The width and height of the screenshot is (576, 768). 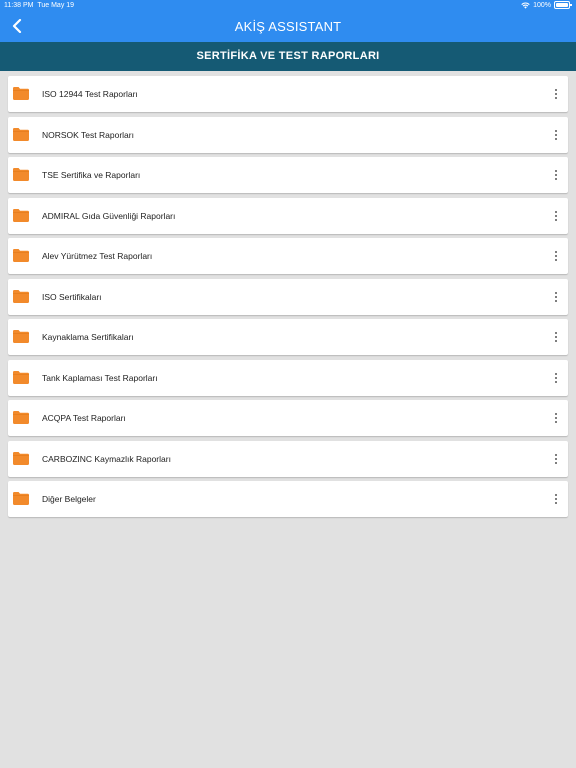 I want to click on folder-list-item: Alev Yürütmez Test Raporları, so click(x=288, y=256).